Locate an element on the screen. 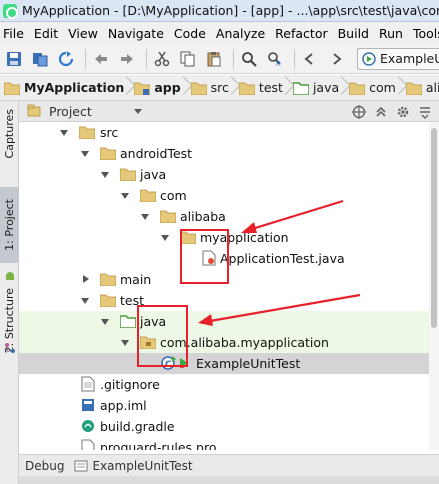  tree-row-test-package: com.alibaba.myapplication is located at coordinates (224, 342).